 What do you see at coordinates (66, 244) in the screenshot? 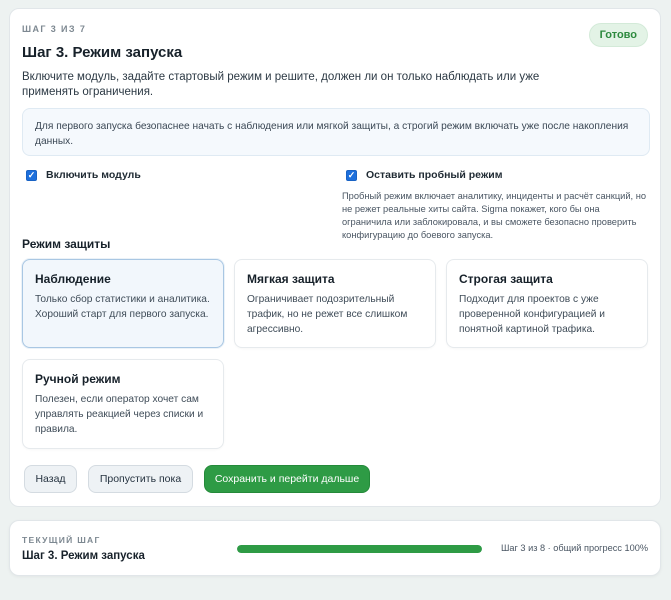
I see `protection-mode-heading: Режим защиты` at bounding box center [66, 244].